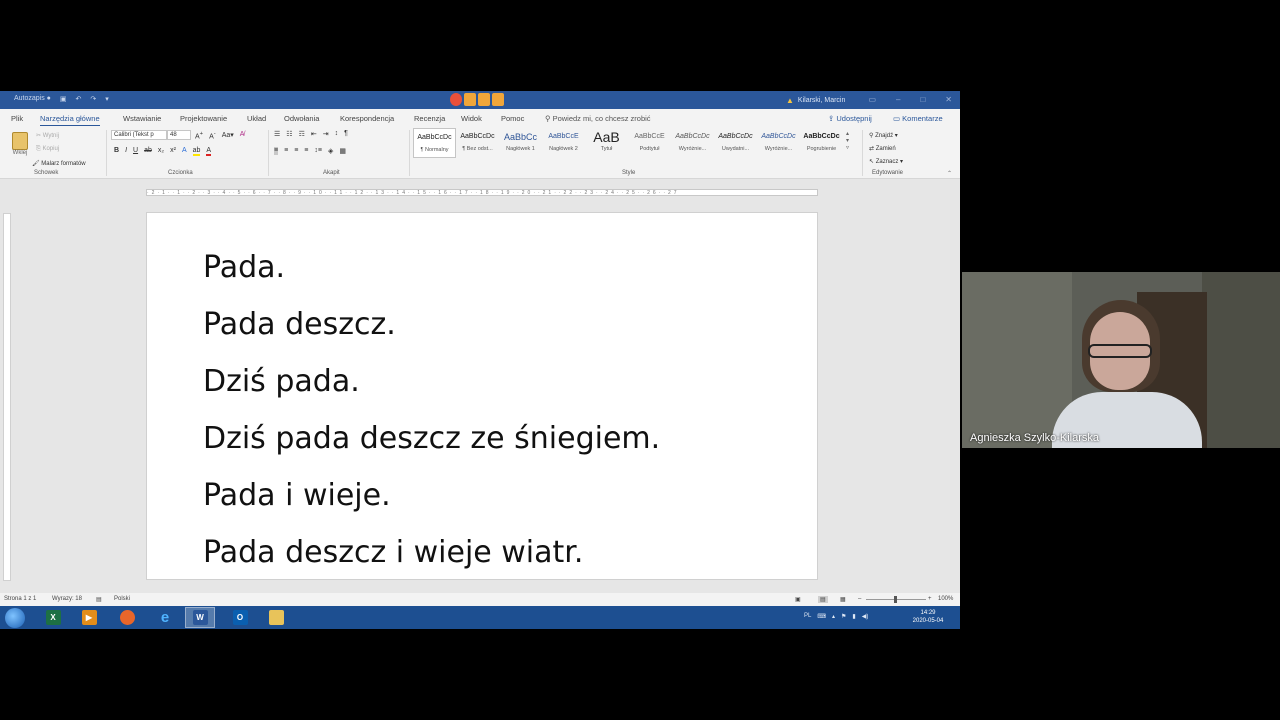 The width and height of the screenshot is (1280, 720). What do you see at coordinates (296, 151) in the screenshot?
I see `align-right-icon: ≡` at bounding box center [296, 151].